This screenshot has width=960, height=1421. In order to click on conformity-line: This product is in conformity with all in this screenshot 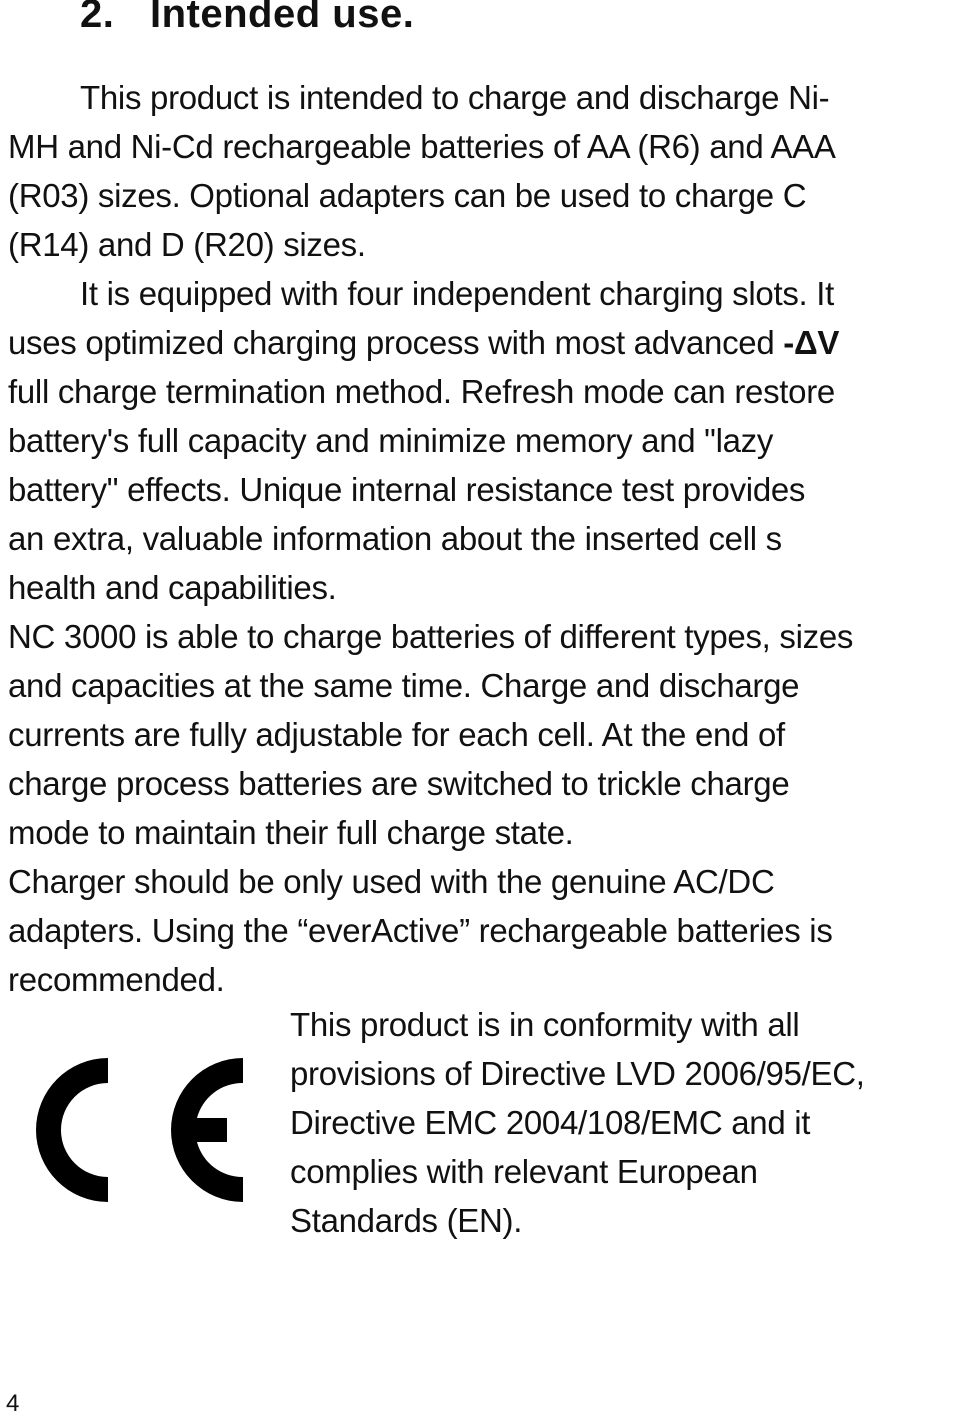, I will do `click(545, 1024)`.